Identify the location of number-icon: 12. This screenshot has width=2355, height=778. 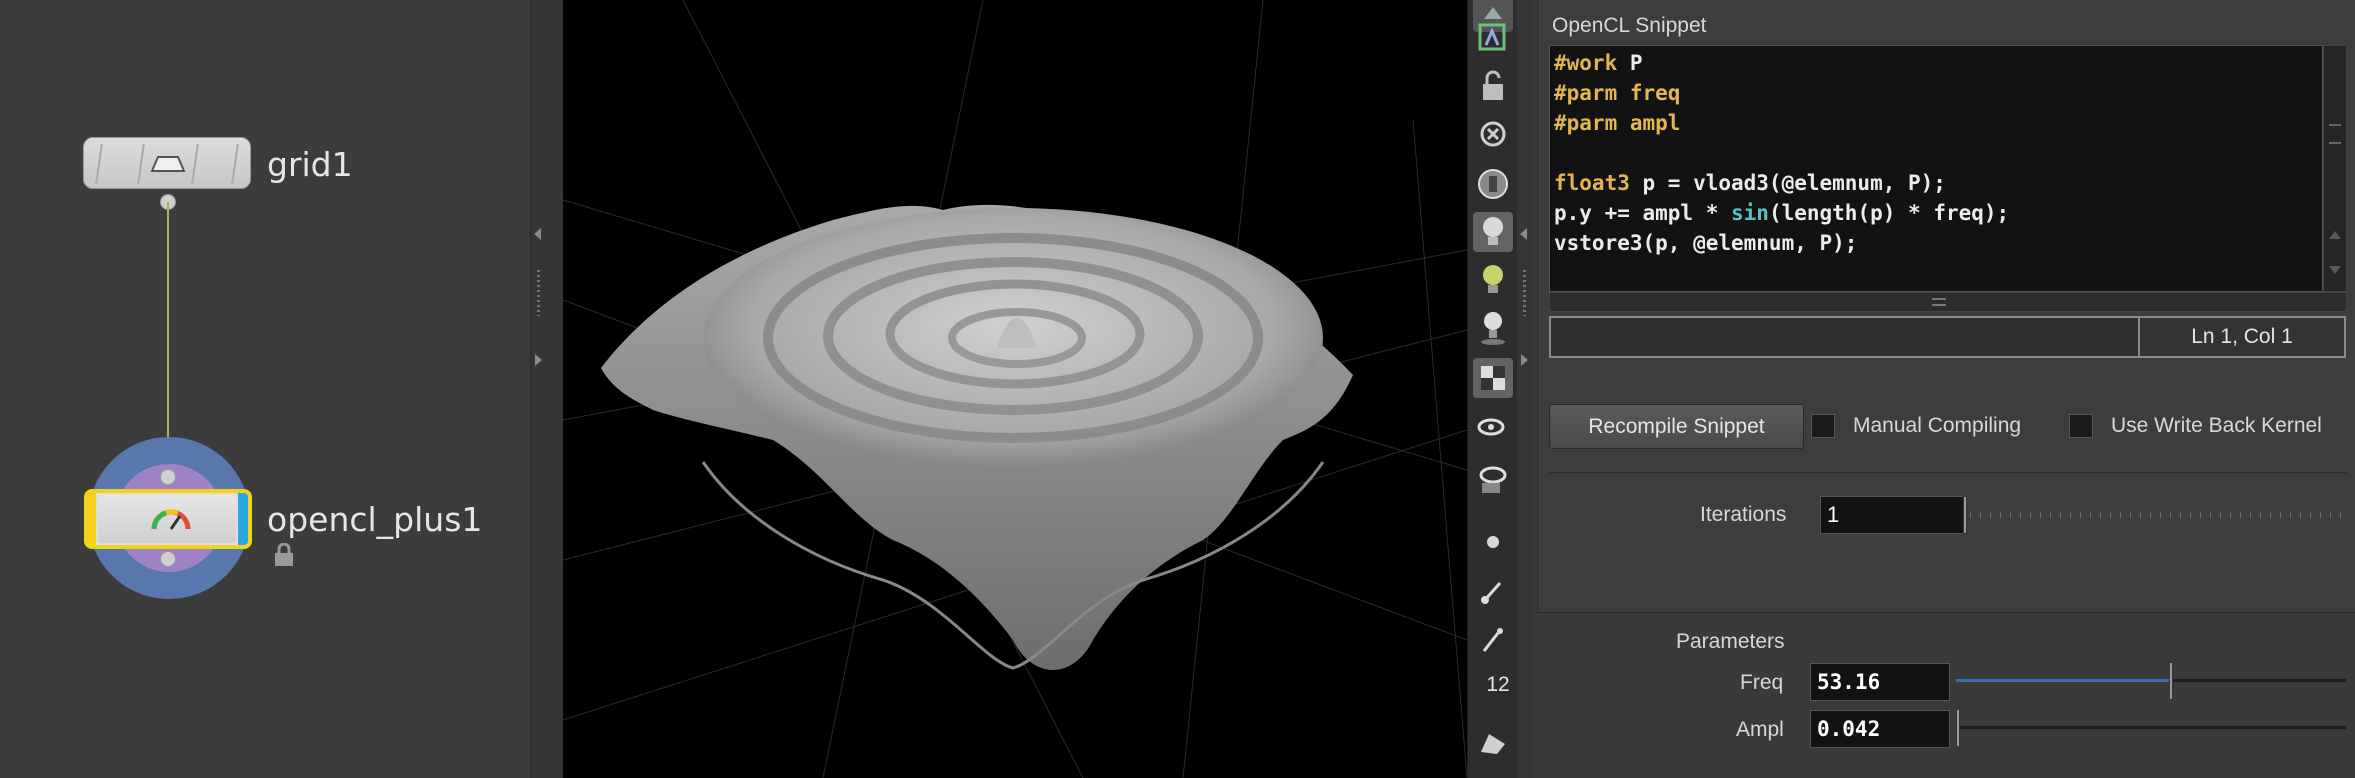
(1498, 684).